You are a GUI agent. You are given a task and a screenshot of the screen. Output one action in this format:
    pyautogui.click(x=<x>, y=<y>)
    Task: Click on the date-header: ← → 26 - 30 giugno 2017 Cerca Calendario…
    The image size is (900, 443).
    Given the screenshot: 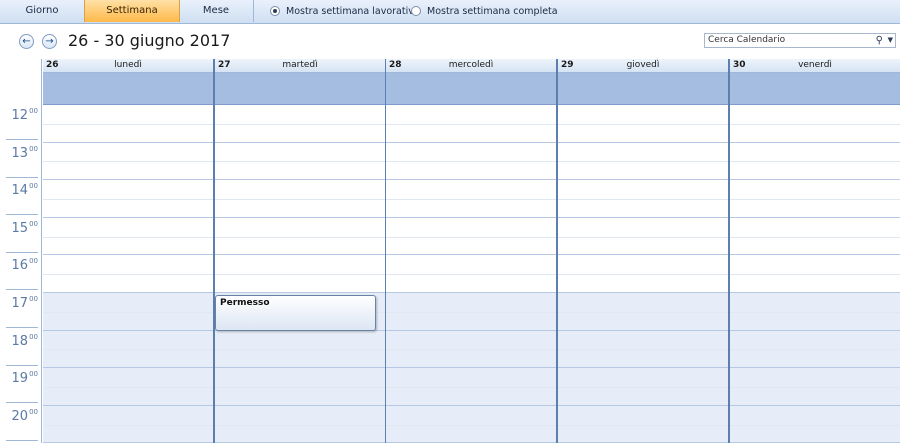 What is the action you would take?
    pyautogui.click(x=450, y=41)
    